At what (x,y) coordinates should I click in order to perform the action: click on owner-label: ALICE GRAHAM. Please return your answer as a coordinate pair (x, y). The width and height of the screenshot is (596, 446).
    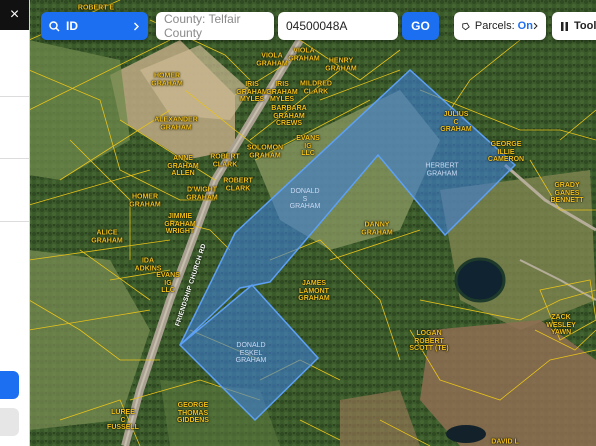
    Looking at the image, I should click on (107, 237).